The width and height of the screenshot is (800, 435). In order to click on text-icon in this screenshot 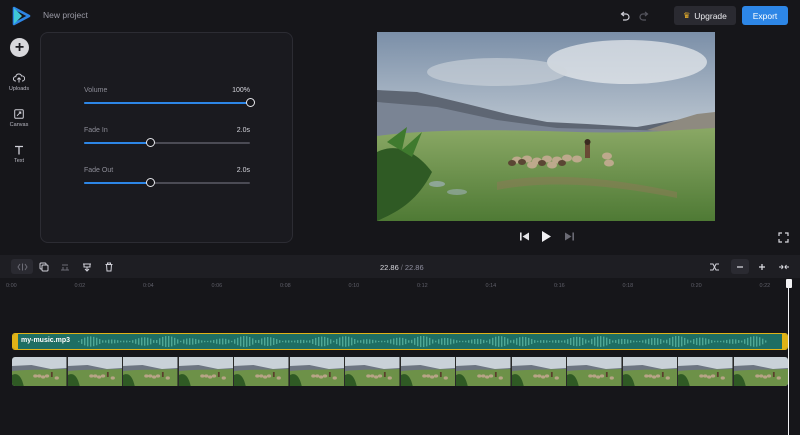, I will do `click(19, 150)`.